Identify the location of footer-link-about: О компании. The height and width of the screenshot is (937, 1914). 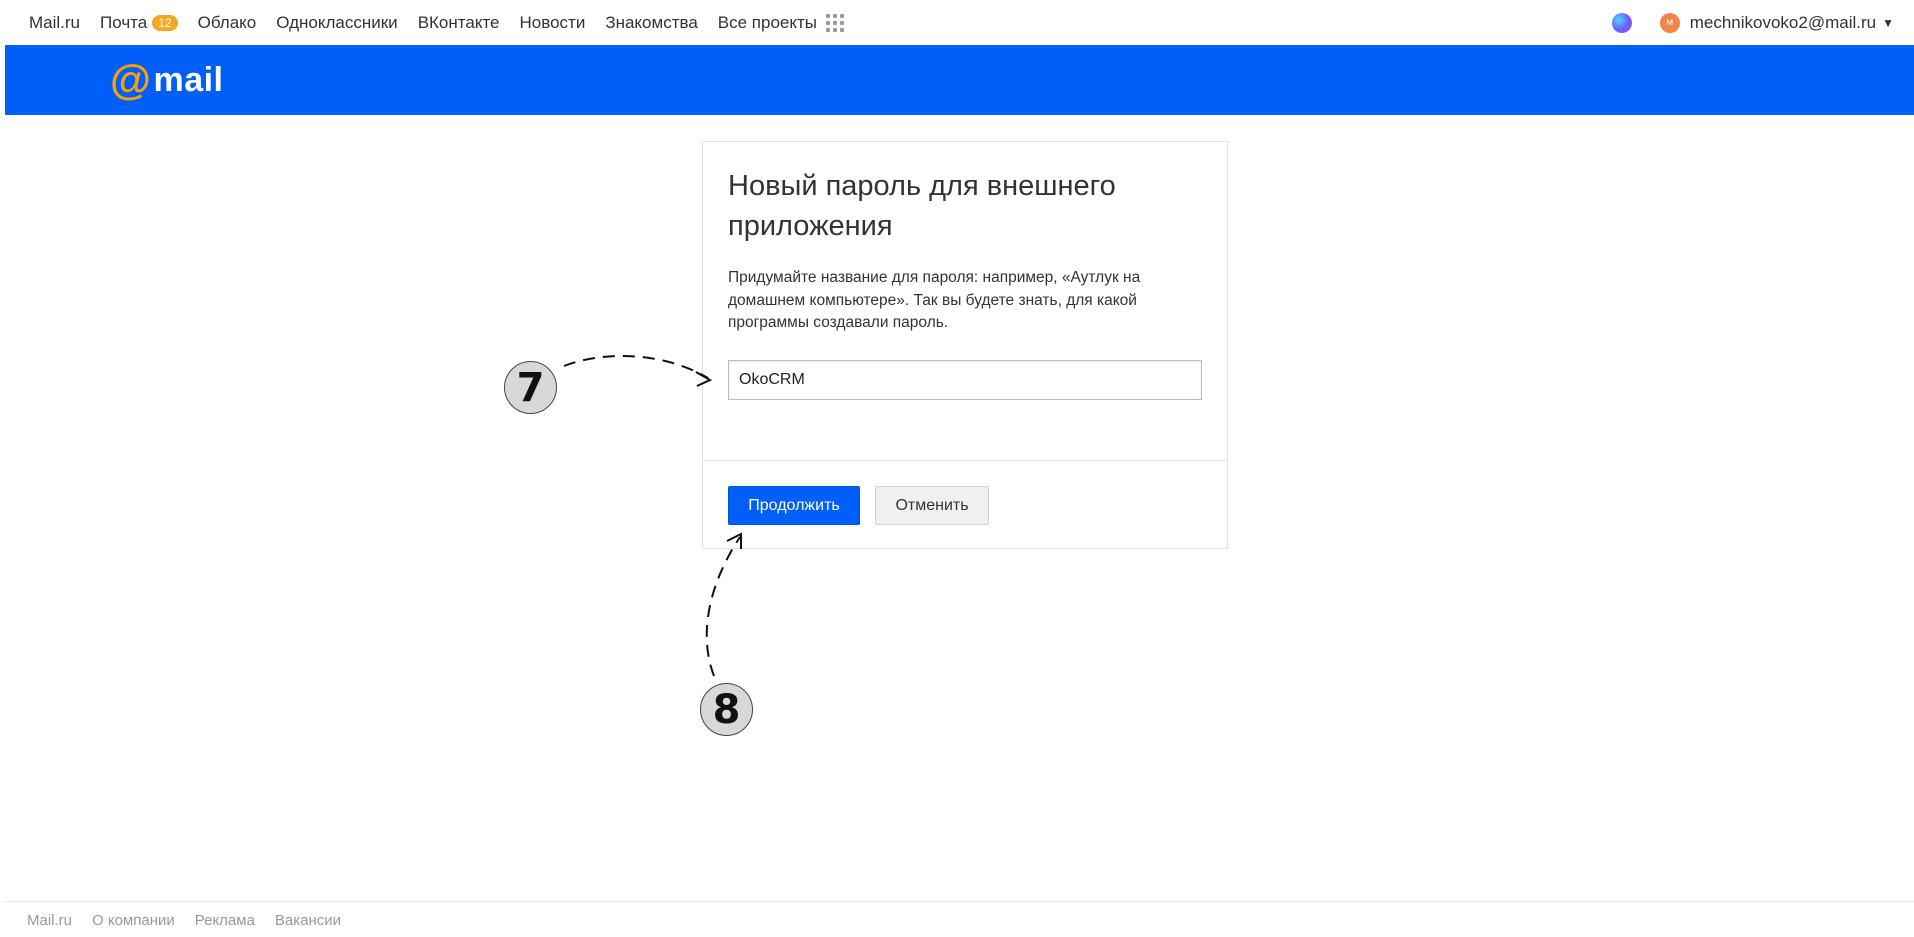
(133, 920).